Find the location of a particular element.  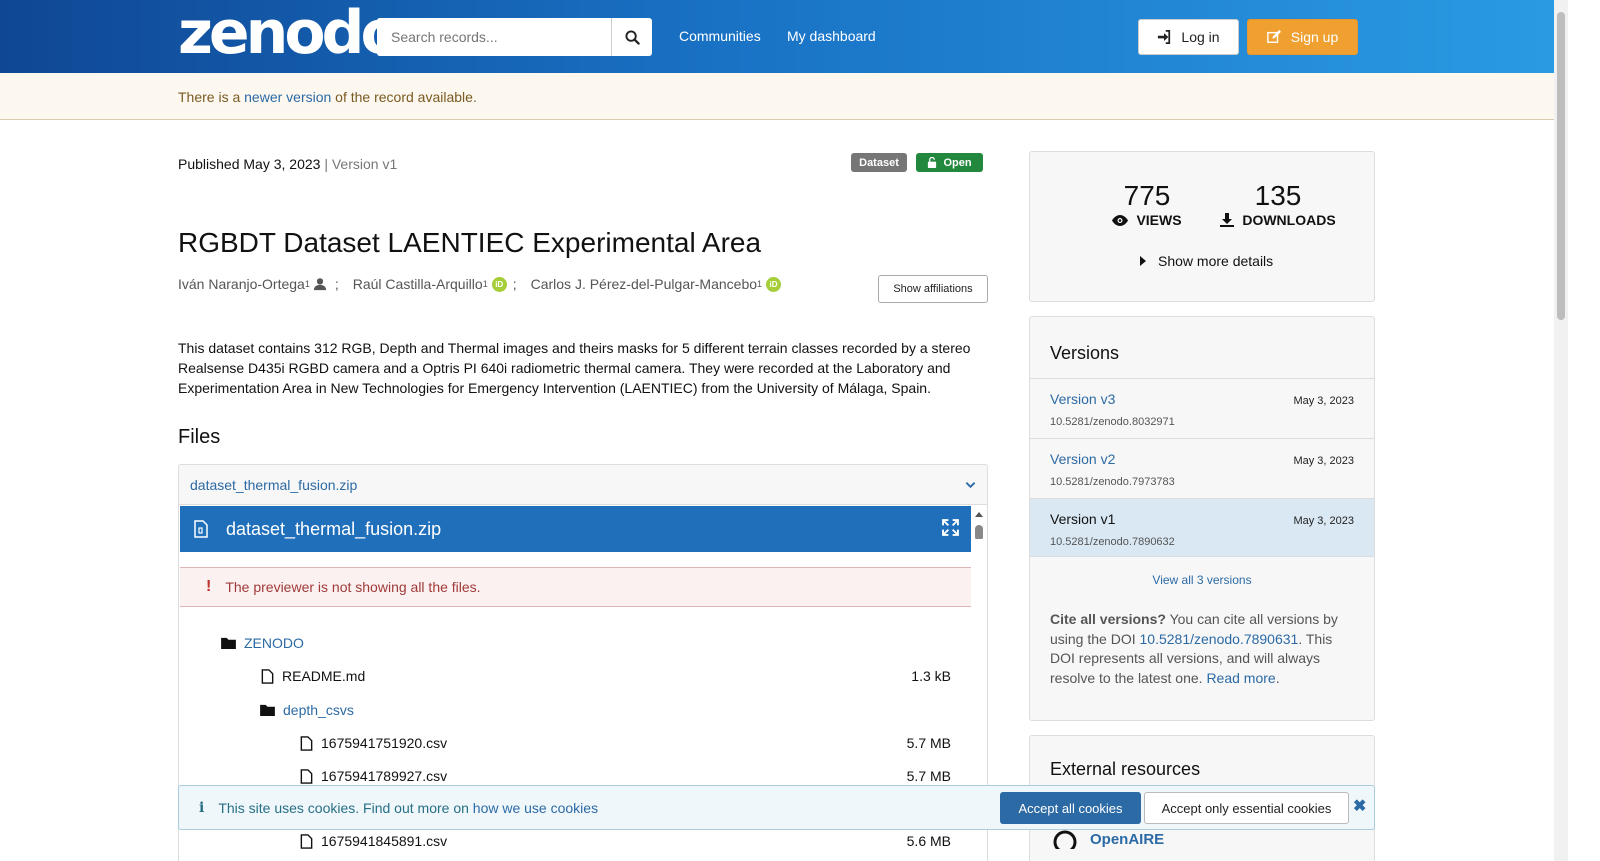

user-icon is located at coordinates (319, 284).